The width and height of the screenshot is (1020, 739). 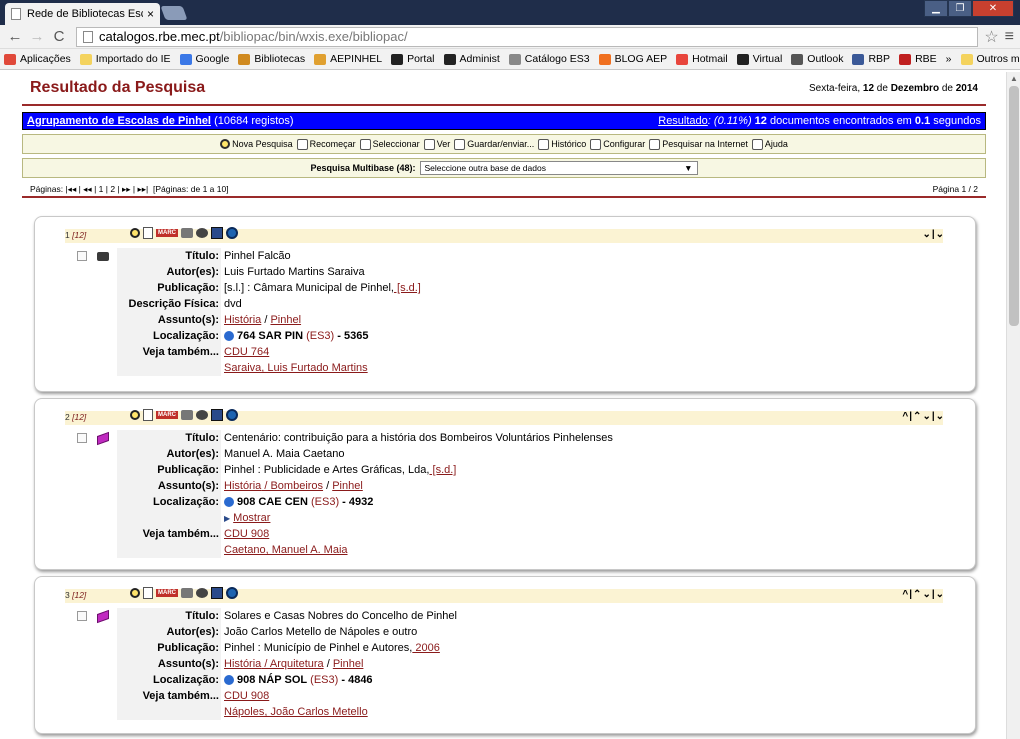 What do you see at coordinates (87, 189) in the screenshot?
I see `prev-page-link: ◂◂` at bounding box center [87, 189].